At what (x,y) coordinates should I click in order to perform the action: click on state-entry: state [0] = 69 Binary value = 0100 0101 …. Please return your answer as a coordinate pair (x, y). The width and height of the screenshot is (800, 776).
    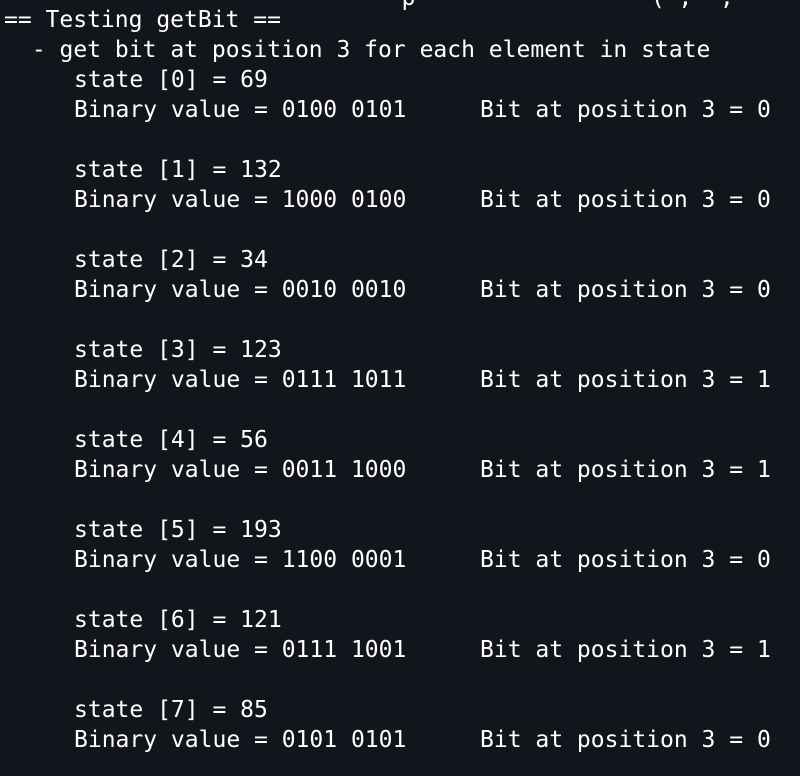
    Looking at the image, I should click on (437, 95).